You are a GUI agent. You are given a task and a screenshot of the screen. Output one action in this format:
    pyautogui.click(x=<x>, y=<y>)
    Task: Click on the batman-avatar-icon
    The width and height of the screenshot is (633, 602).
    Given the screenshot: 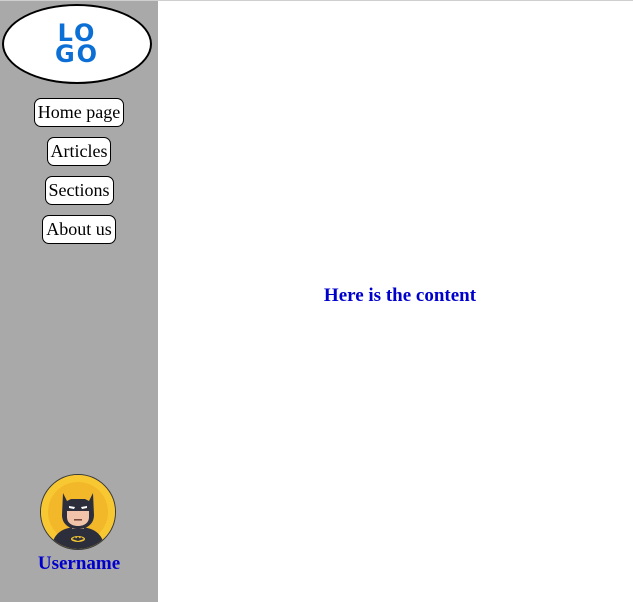 What is the action you would take?
    pyautogui.click(x=78, y=512)
    